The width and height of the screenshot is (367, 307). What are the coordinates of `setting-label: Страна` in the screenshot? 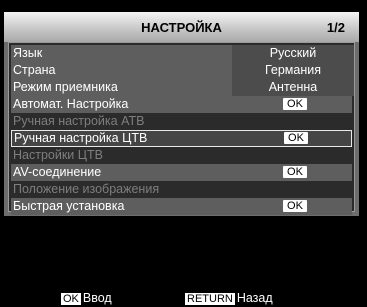 It's located at (34, 70).